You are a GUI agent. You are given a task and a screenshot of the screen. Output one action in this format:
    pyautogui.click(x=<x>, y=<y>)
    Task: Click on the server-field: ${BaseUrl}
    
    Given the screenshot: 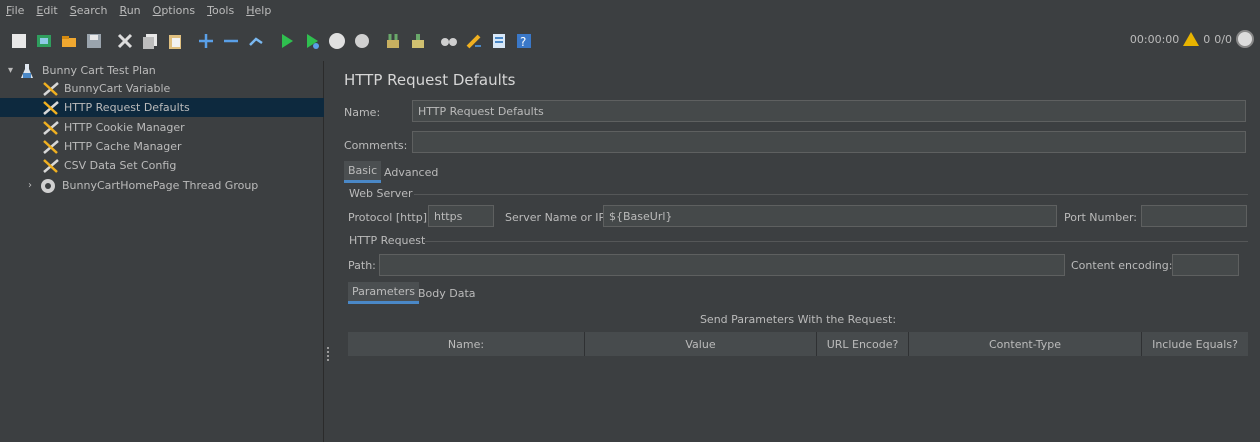 What is the action you would take?
    pyautogui.click(x=830, y=216)
    